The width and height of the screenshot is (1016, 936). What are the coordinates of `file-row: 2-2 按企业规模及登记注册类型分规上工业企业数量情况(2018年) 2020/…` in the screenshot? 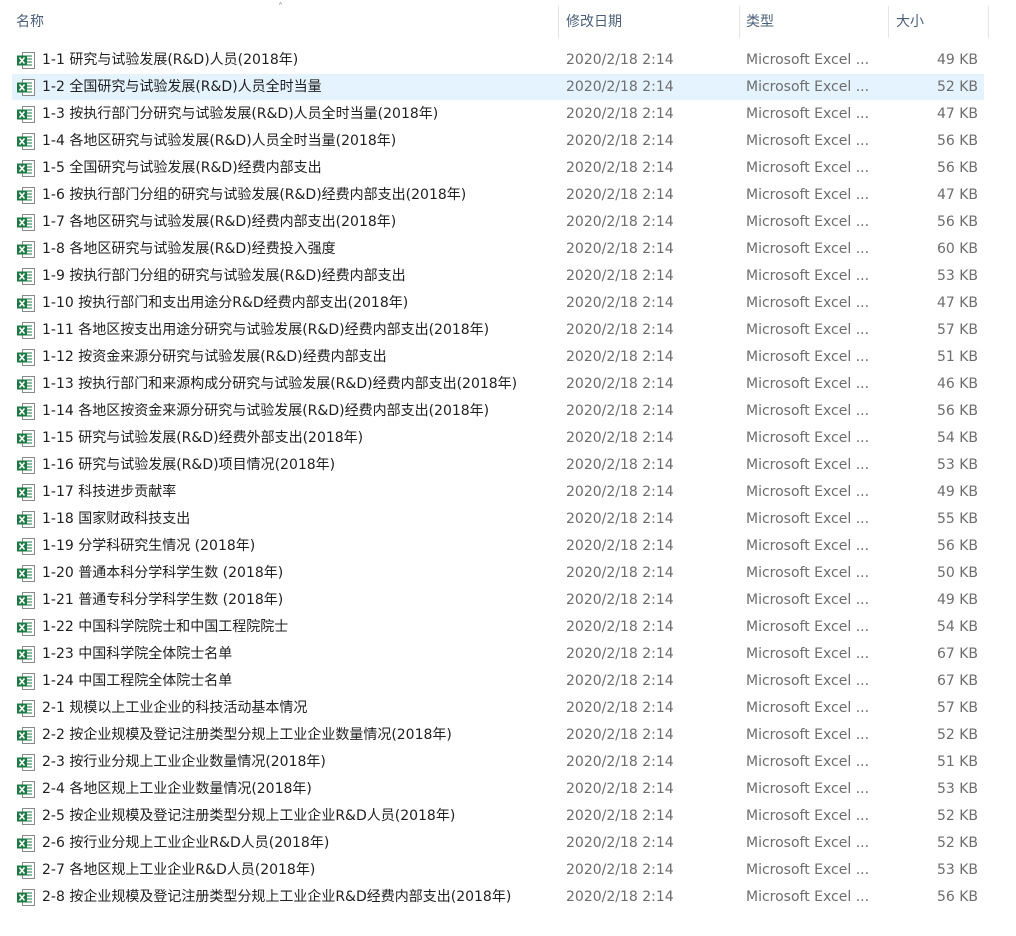 It's located at (508, 735).